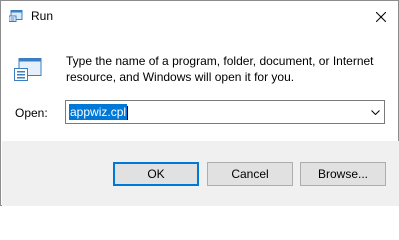 This screenshot has height=240, width=399. I want to click on dropdown-button, so click(375, 112).